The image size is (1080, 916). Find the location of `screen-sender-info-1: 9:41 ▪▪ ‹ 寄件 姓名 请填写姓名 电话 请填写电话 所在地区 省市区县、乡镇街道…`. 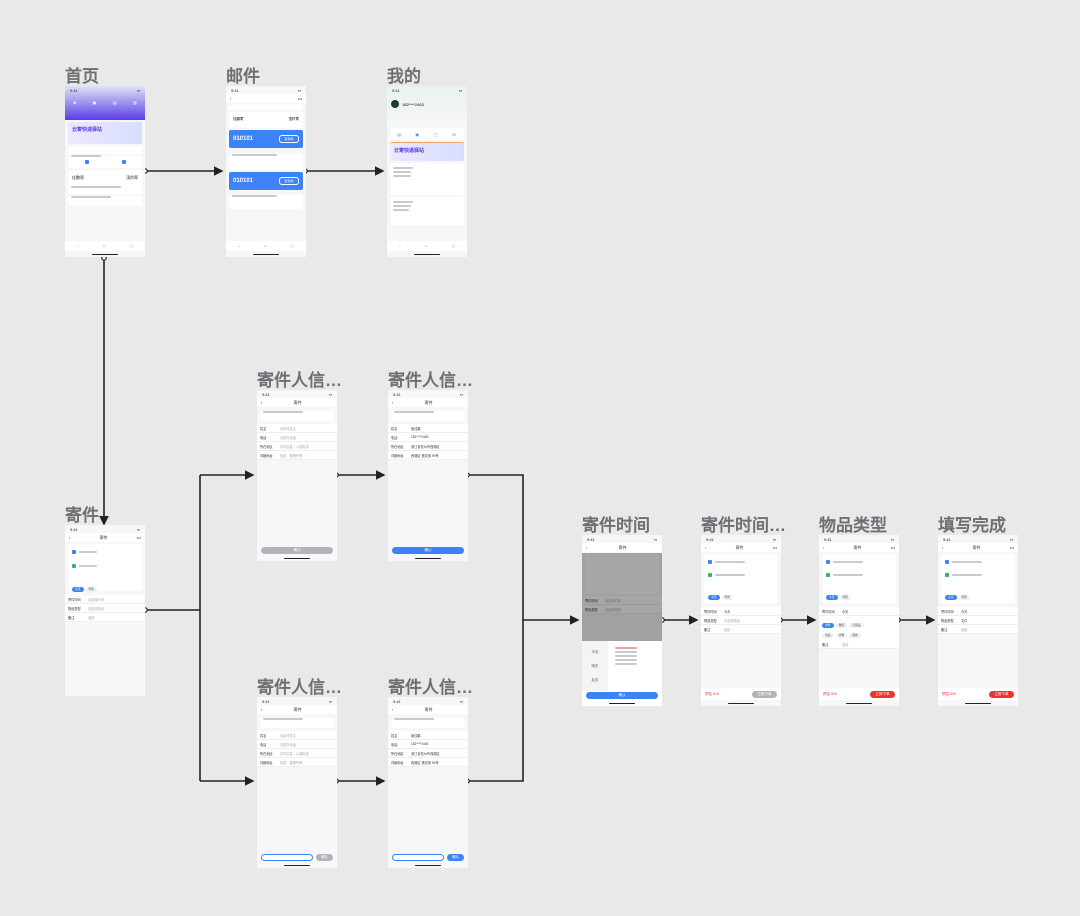

screen-sender-info-1: 9:41 ▪▪ ‹ 寄件 姓名 请填写姓名 电话 请填写电话 所在地区 省市区县、乡镇街道… is located at coordinates (297, 475).